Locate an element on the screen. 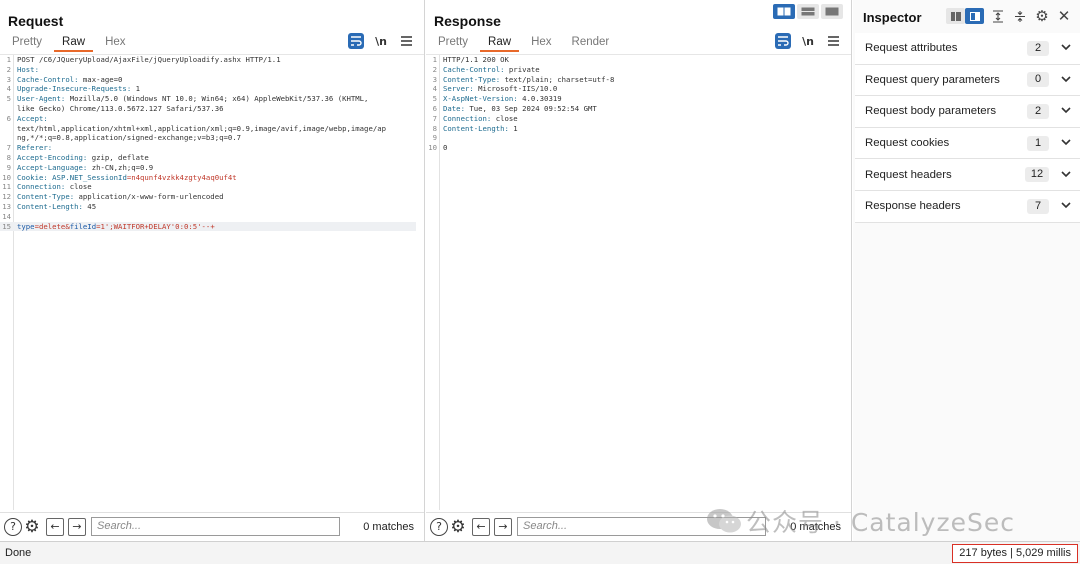 This screenshot has width=1080, height=564. header-name: Accept-Encoding: is located at coordinates (52, 157).